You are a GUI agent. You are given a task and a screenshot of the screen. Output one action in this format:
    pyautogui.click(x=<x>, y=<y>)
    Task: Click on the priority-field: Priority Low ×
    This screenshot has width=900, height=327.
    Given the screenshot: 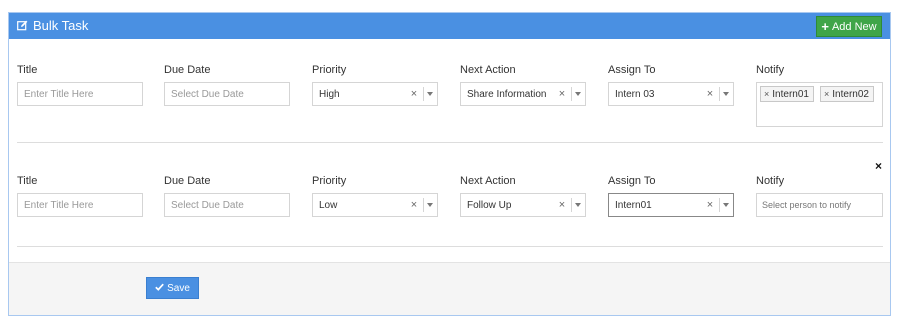 What is the action you would take?
    pyautogui.click(x=375, y=195)
    